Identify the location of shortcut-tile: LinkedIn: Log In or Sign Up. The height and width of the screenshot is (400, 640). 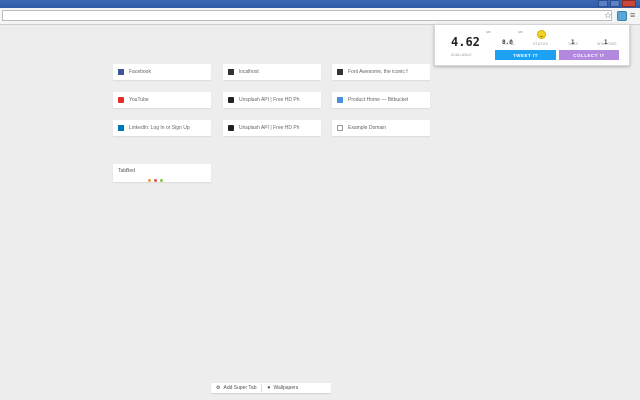
(162, 128).